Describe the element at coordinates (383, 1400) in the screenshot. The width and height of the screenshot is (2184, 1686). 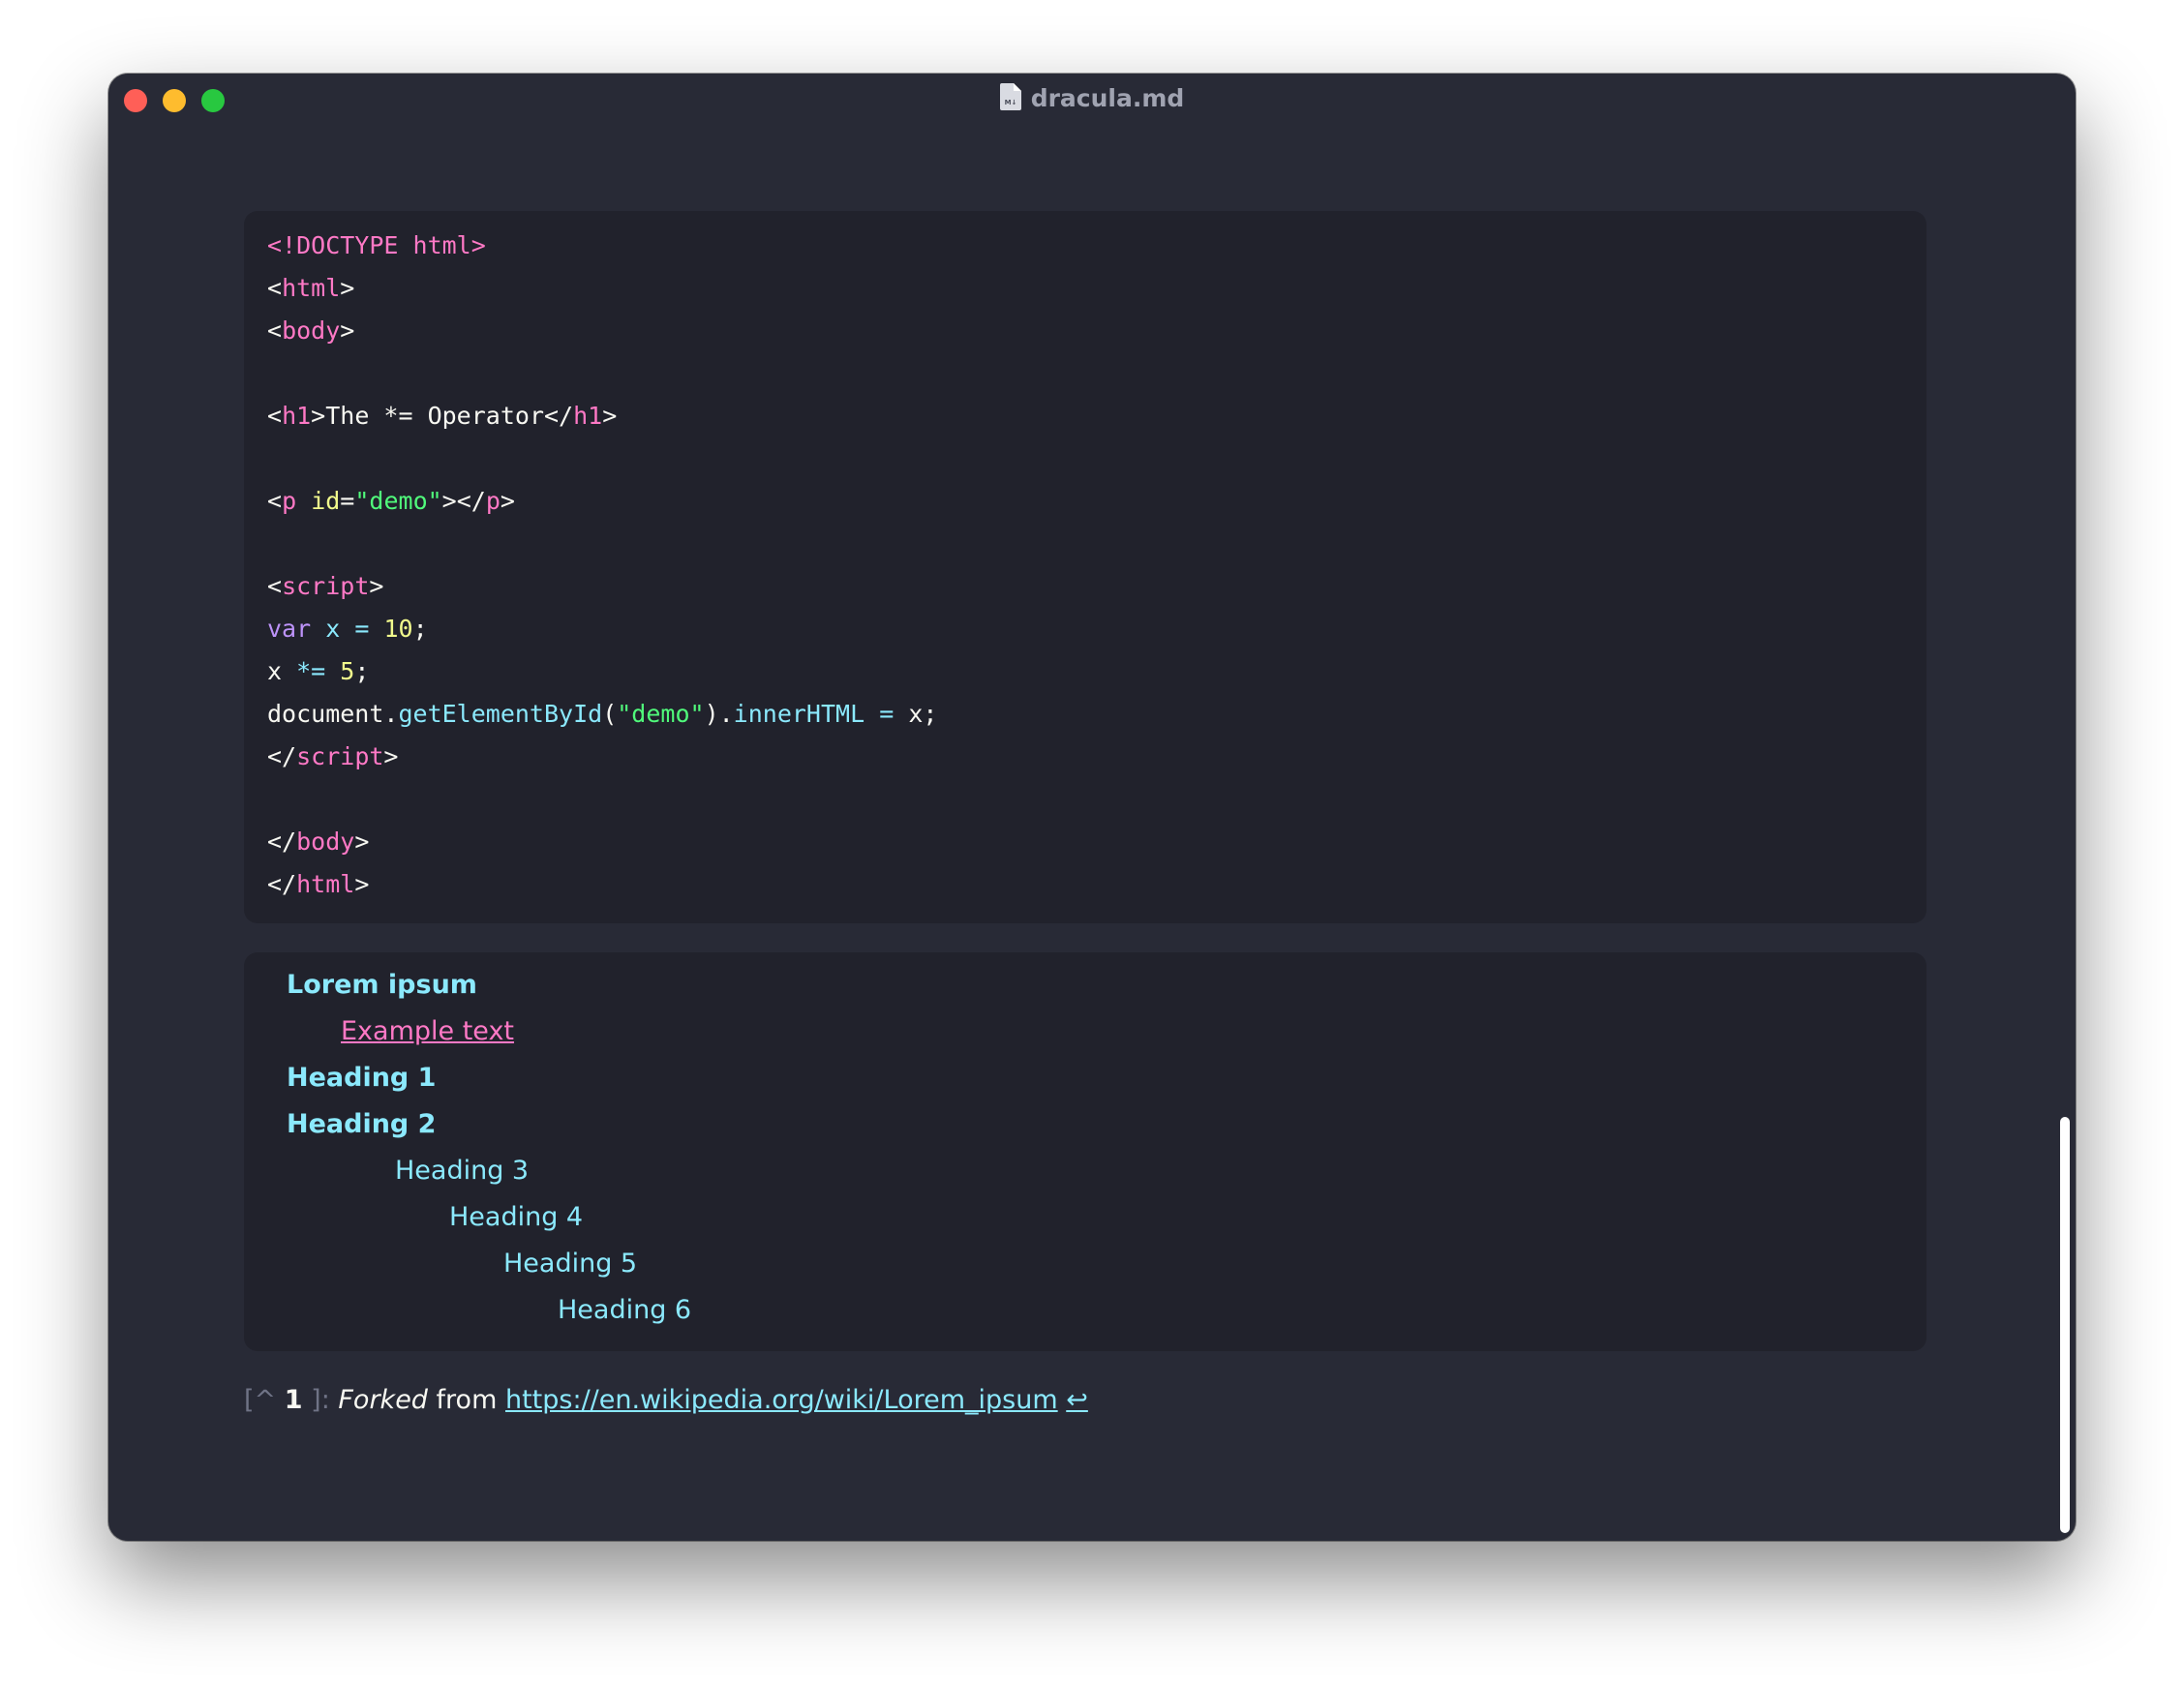
I see `footnote-italic-text: Forked` at that location.